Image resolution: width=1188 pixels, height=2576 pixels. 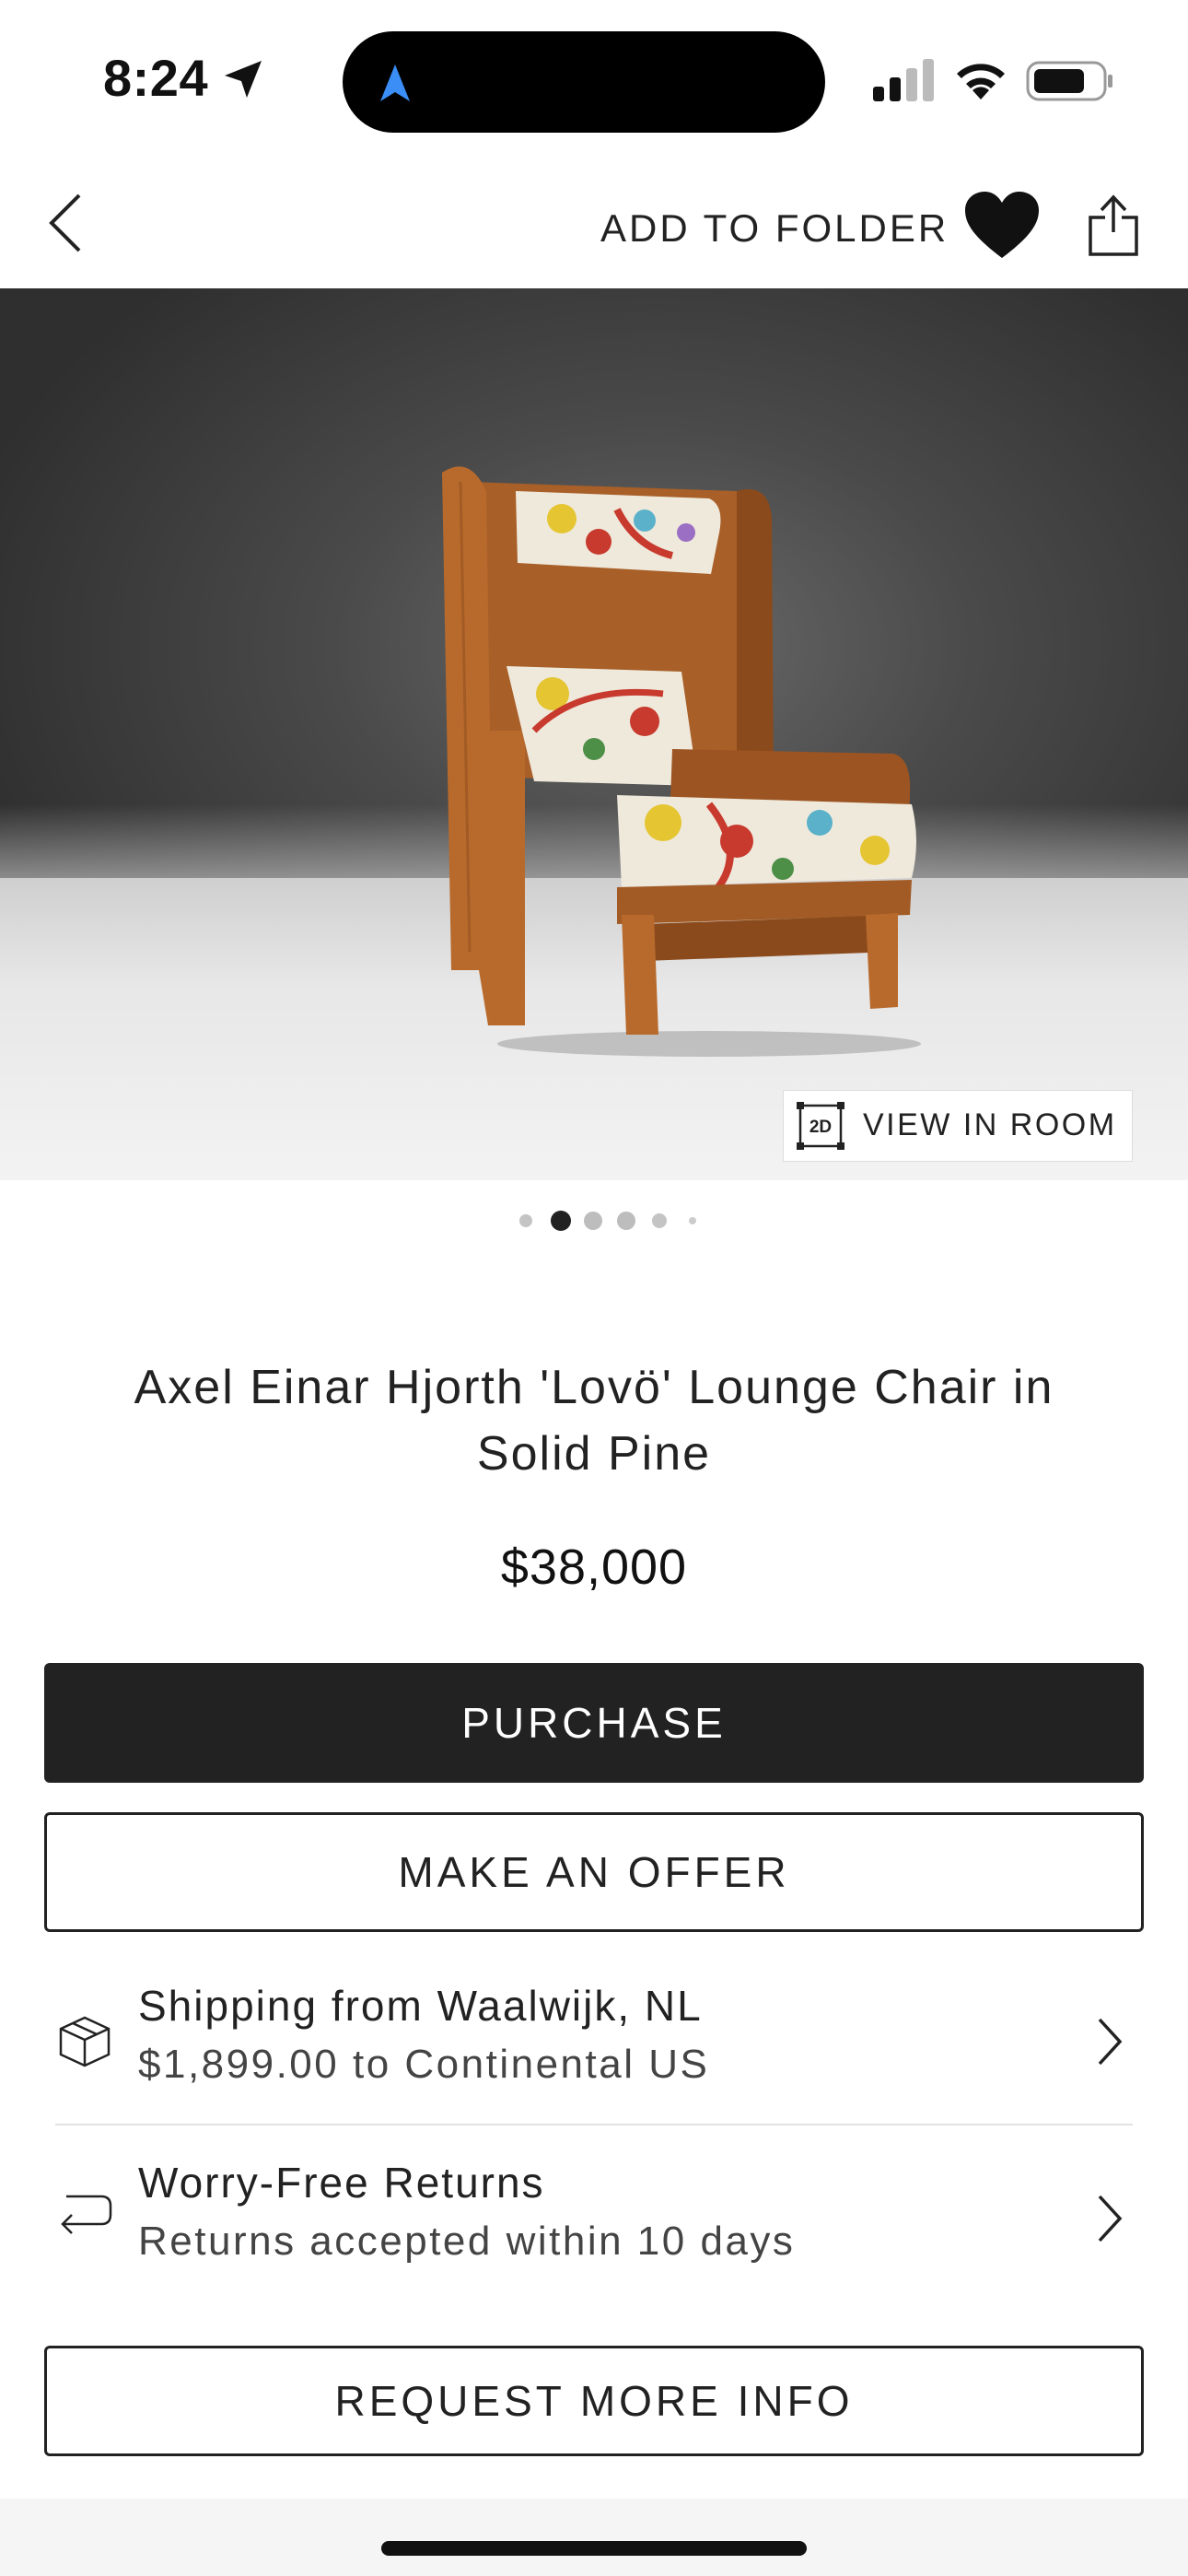 I want to click on shipping-subtitle: $1,899.00 to Continental US, so click(x=424, y=2064).